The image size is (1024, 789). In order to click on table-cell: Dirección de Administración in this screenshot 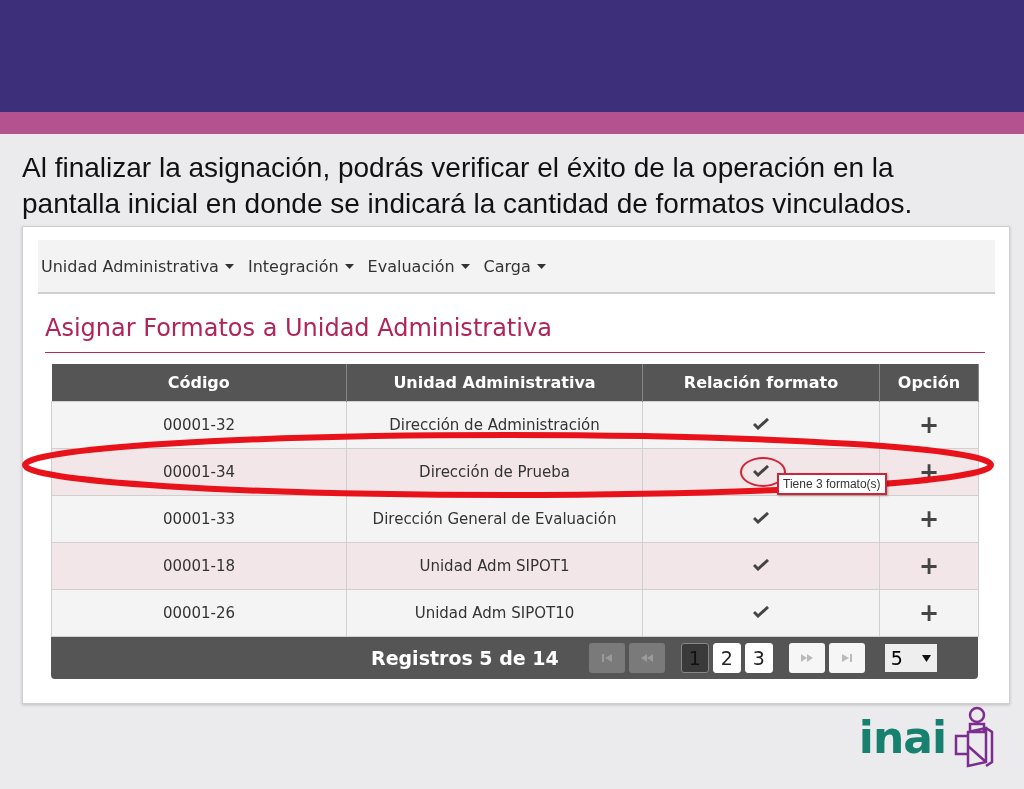, I will do `click(494, 425)`.